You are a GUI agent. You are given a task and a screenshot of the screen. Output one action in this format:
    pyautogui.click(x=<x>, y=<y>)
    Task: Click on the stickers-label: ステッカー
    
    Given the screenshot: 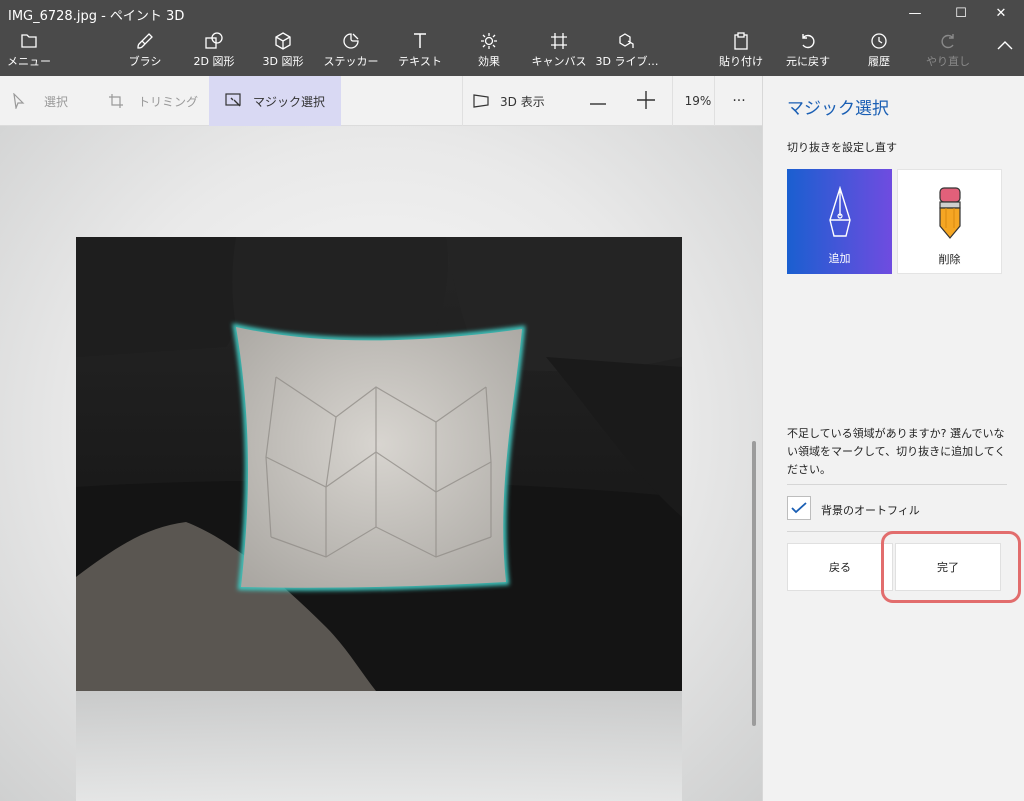 What is the action you would take?
    pyautogui.click(x=351, y=61)
    